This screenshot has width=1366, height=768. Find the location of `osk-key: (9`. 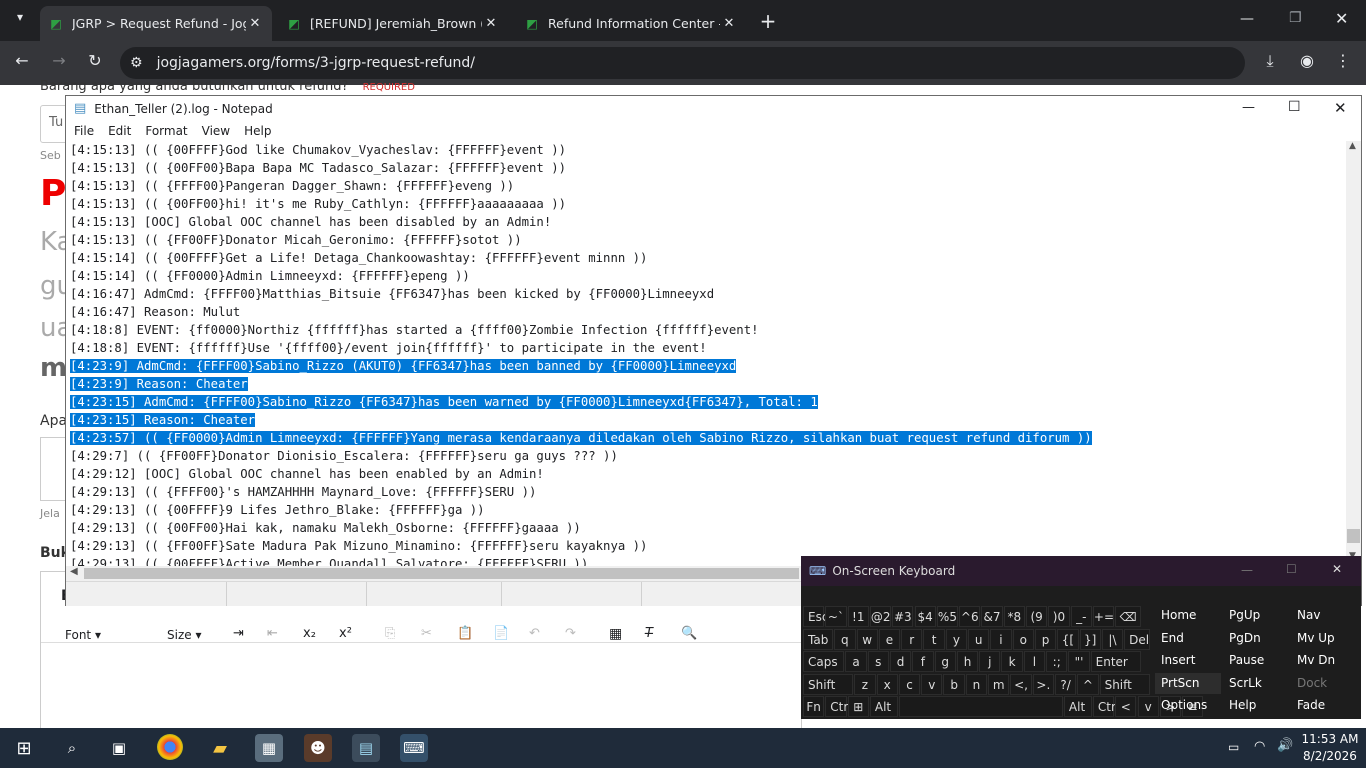

osk-key: (9 is located at coordinates (1037, 616).